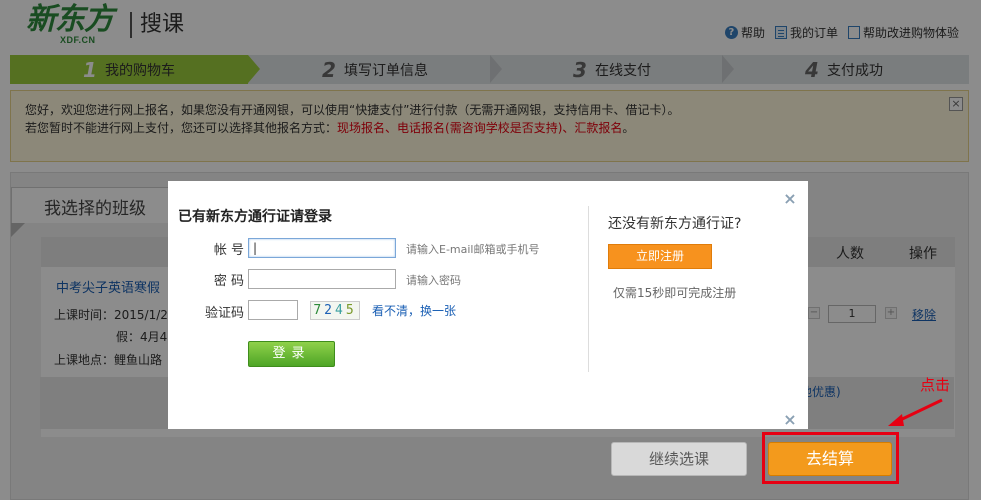 The width and height of the screenshot is (981, 500). I want to click on modal-close-icon: ×, so click(790, 199).